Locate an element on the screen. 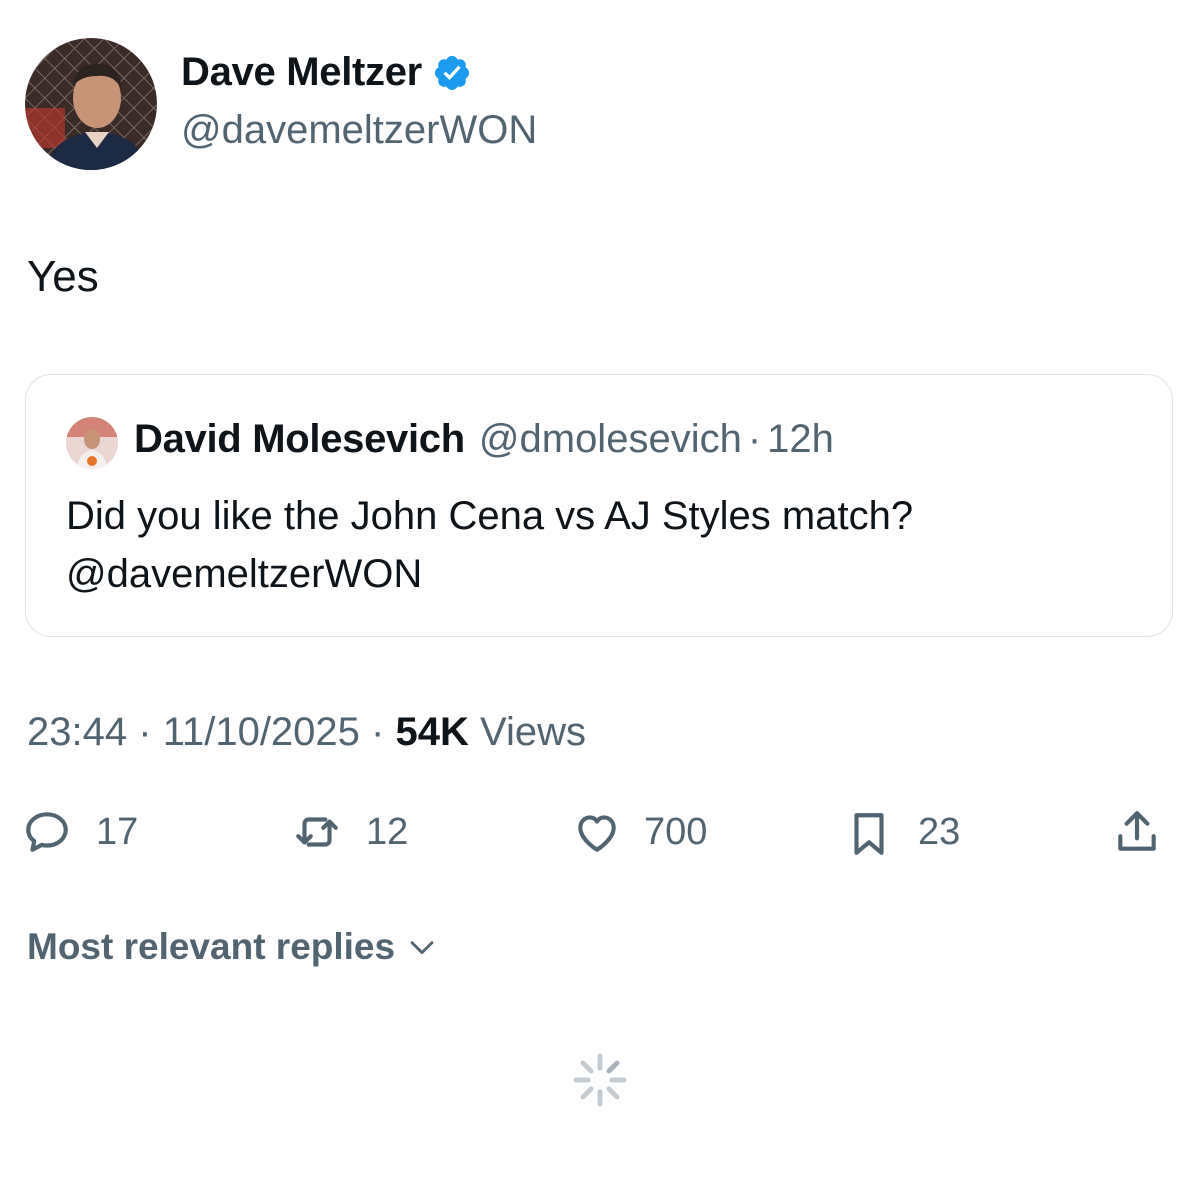 The height and width of the screenshot is (1200, 1200). like-button: 700 is located at coordinates (638, 832).